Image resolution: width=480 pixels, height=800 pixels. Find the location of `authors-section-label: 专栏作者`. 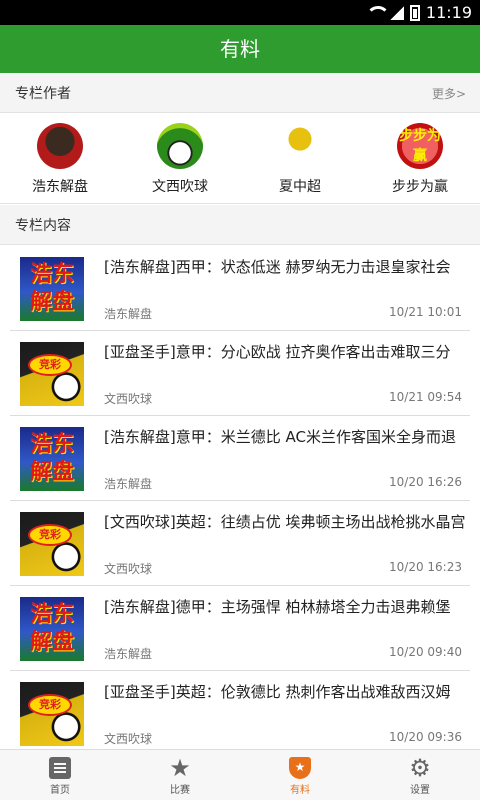

authors-section-label: 专栏作者 is located at coordinates (43, 94).